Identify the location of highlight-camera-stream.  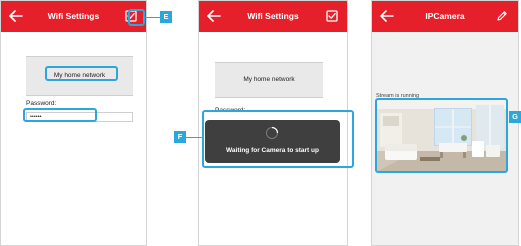
(441, 135).